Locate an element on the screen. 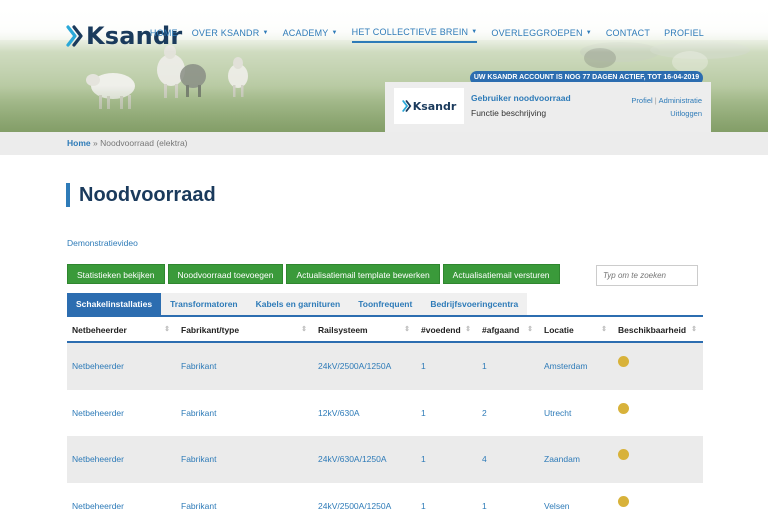  column-header-afgaand: #afgaand ⇕ is located at coordinates (508, 329).